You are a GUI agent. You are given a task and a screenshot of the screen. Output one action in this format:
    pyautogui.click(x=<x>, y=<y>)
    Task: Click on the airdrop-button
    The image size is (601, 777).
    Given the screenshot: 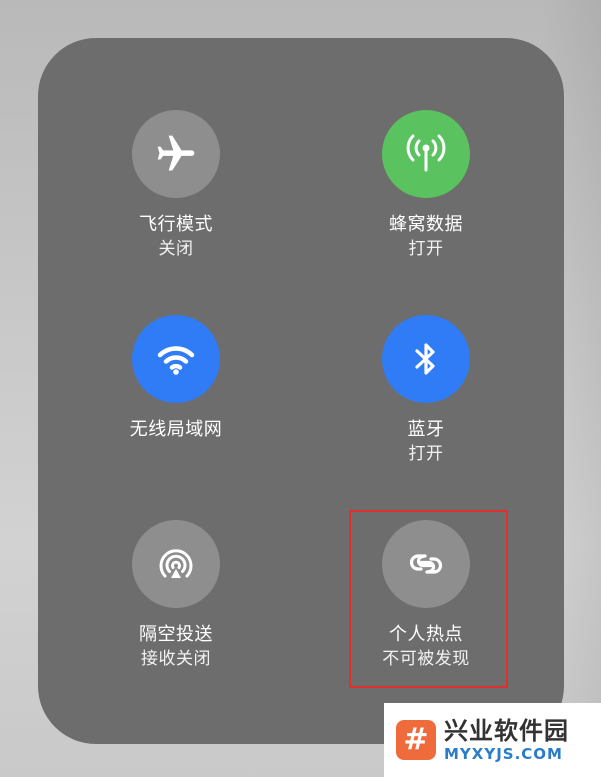 What is the action you would take?
    pyautogui.click(x=176, y=564)
    